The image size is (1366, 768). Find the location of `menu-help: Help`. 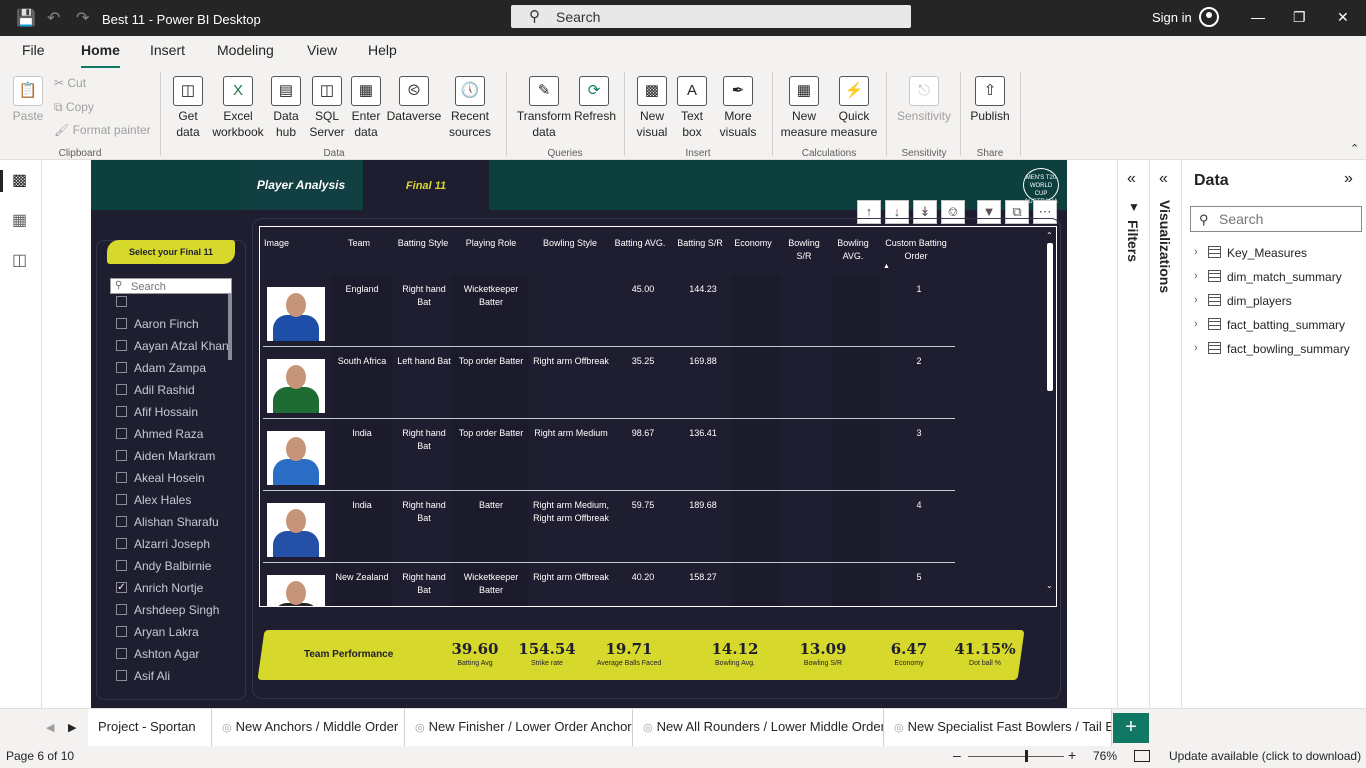

menu-help: Help is located at coordinates (382, 50).